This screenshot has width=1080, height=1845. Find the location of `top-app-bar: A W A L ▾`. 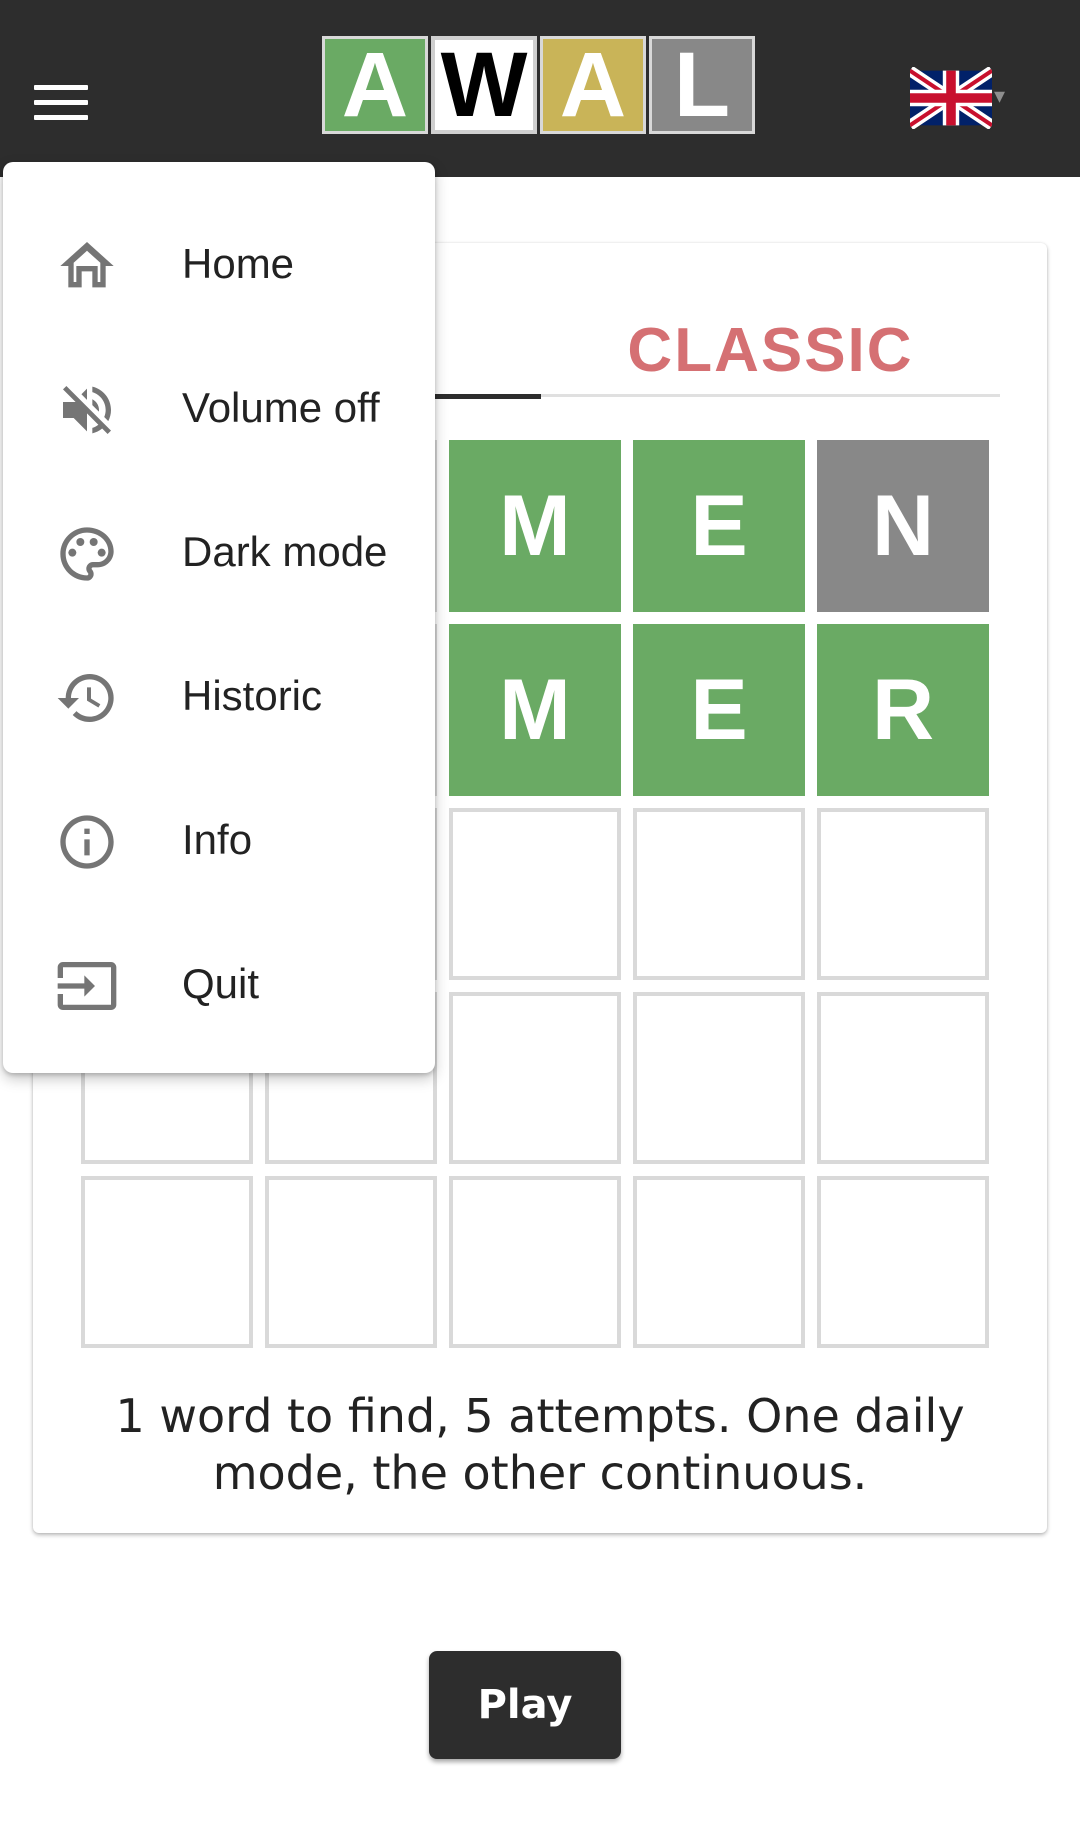

top-app-bar: A W A L ▾ is located at coordinates (540, 88).